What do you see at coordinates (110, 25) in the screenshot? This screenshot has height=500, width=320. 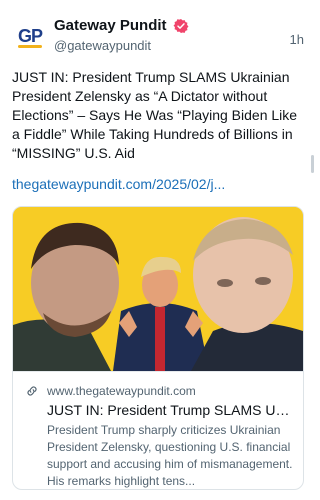 I see `account-name: Gateway Pundit` at bounding box center [110, 25].